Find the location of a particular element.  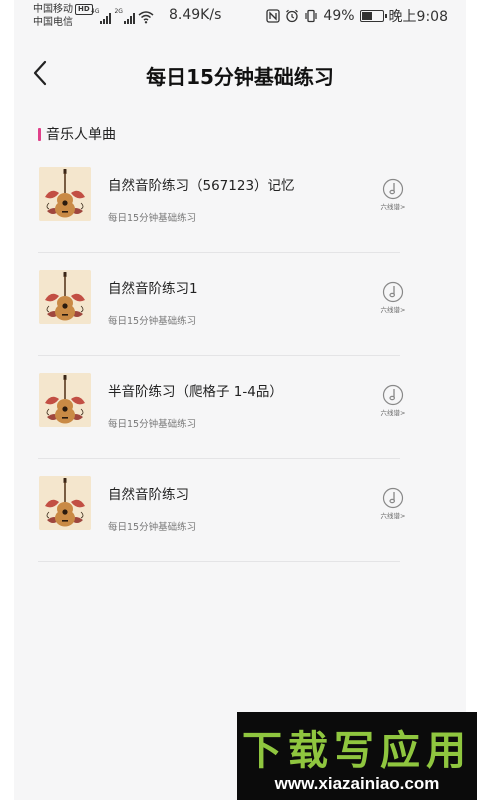

app-header: 每日15分钟基础练习 is located at coordinates (240, 74).